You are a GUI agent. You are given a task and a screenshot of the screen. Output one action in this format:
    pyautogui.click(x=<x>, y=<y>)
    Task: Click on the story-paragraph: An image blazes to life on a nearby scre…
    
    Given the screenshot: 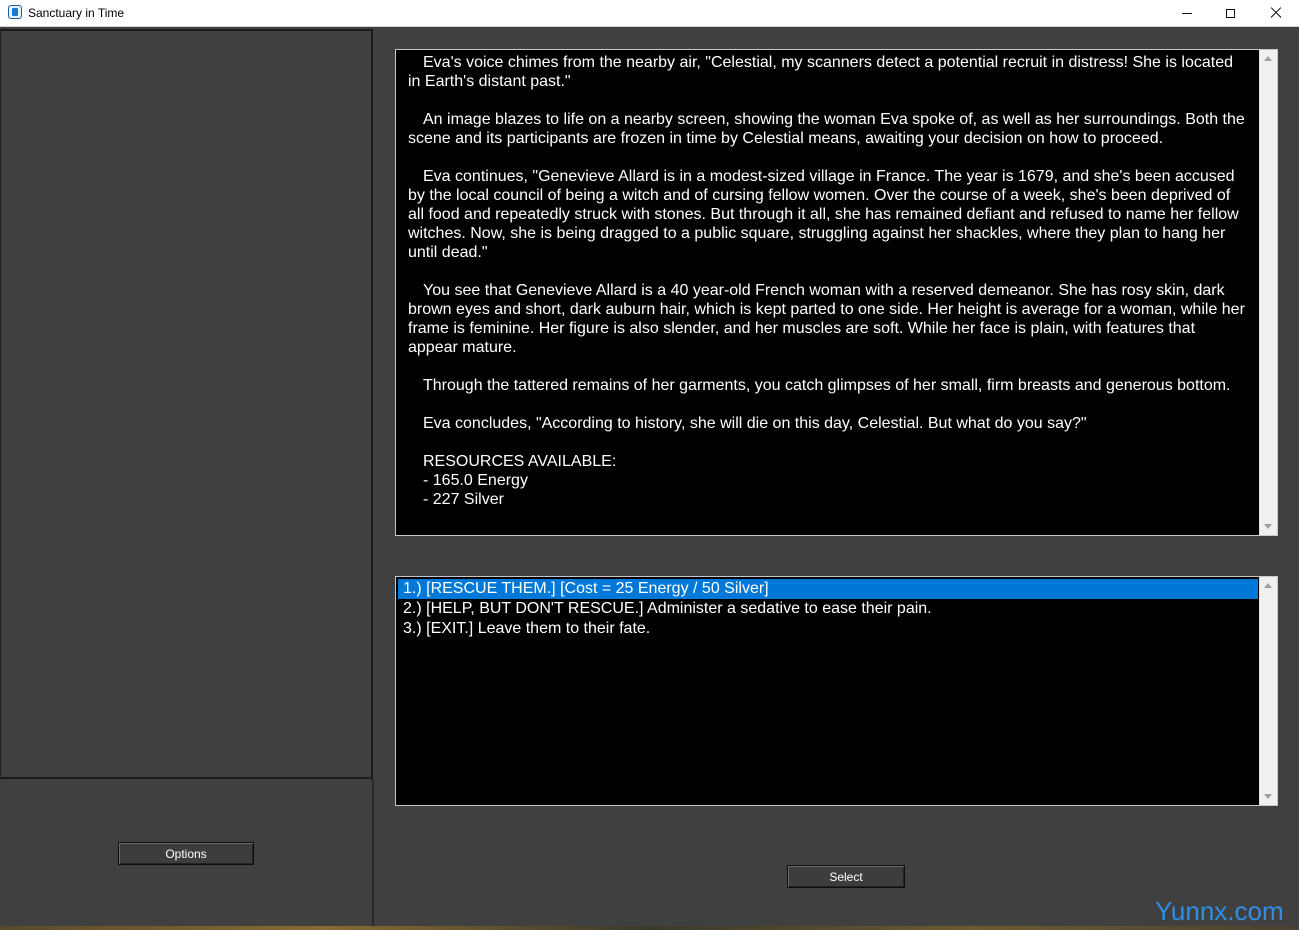 What is the action you would take?
    pyautogui.click(x=826, y=129)
    